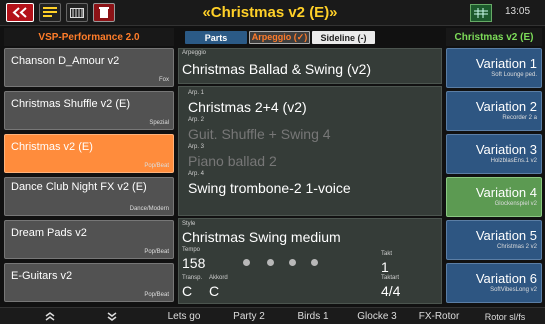 The height and width of the screenshot is (324, 545). I want to click on footer-button-4: Glocke 3, so click(377, 316).